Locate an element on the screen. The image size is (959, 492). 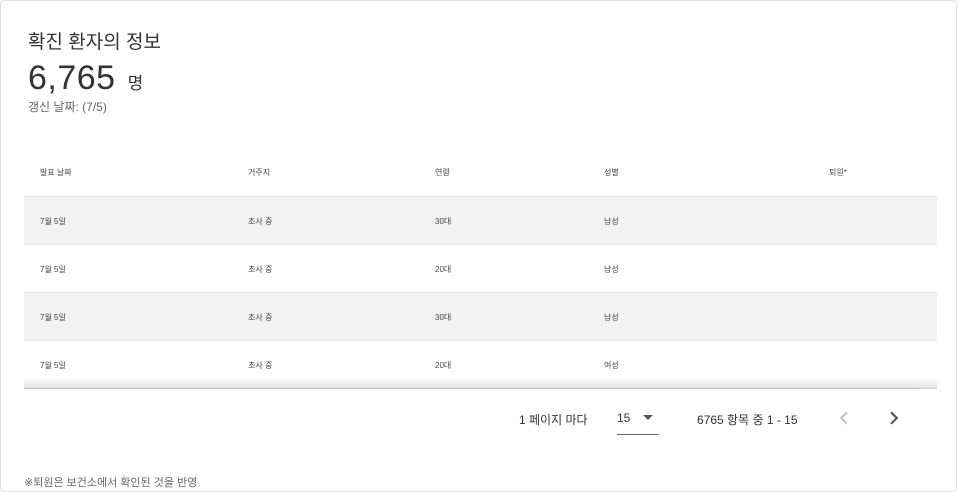
table-row: 7월 5일 조사 중 20대 여성 is located at coordinates (480, 365).